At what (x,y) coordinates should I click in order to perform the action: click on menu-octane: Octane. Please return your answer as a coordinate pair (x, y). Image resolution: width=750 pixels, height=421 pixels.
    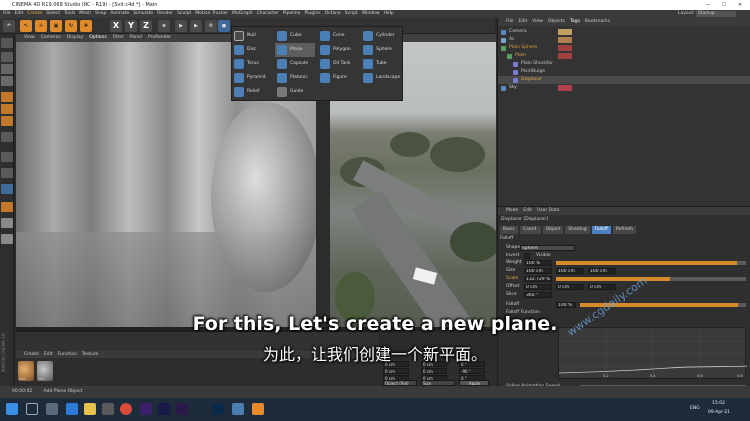
    Looking at the image, I should click on (333, 14).